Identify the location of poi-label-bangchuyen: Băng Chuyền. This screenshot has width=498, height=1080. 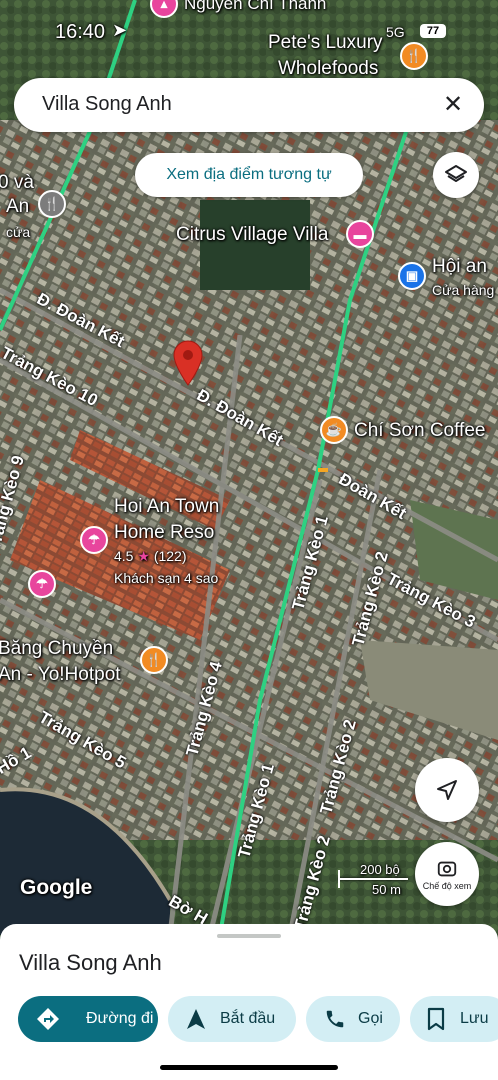
(56, 649).